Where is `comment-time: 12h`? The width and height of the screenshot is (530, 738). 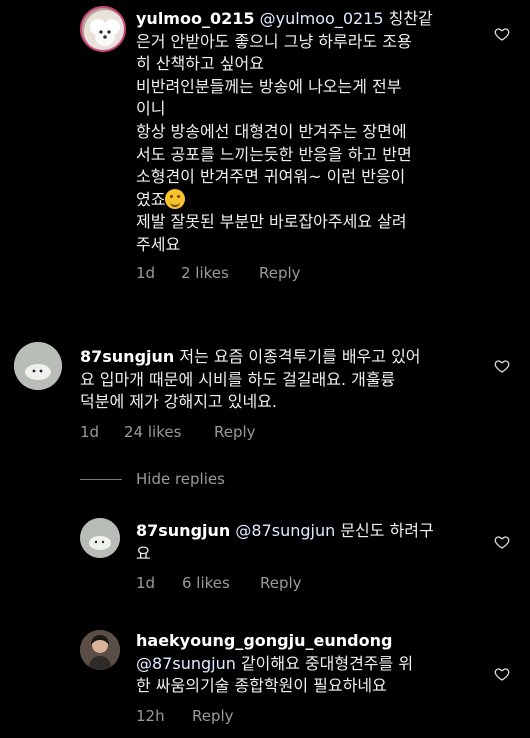
comment-time: 12h is located at coordinates (150, 715).